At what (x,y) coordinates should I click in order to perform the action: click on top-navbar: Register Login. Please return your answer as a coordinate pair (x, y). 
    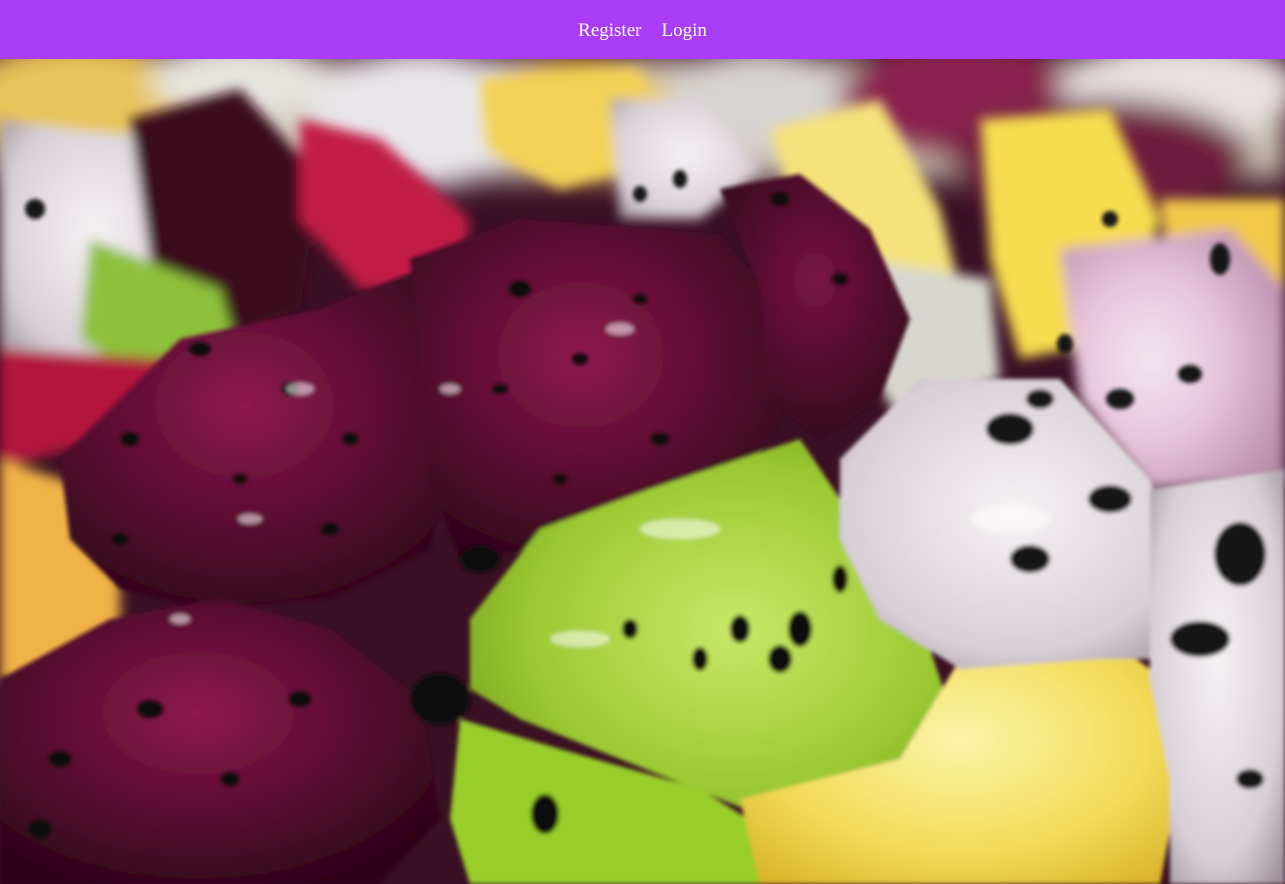
    Looking at the image, I should click on (642, 29).